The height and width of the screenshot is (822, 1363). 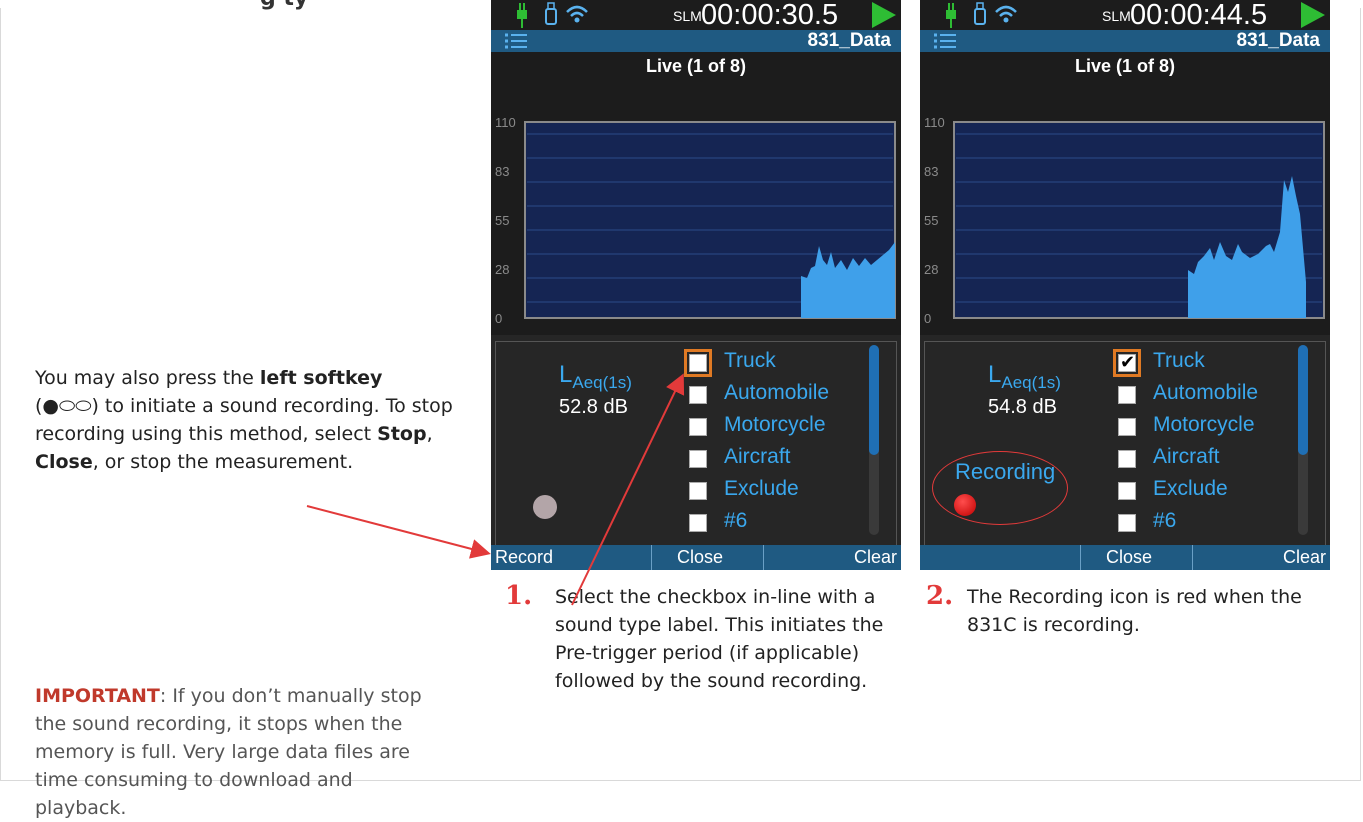 I want to click on wifi-dot, so click(x=577, y=20).